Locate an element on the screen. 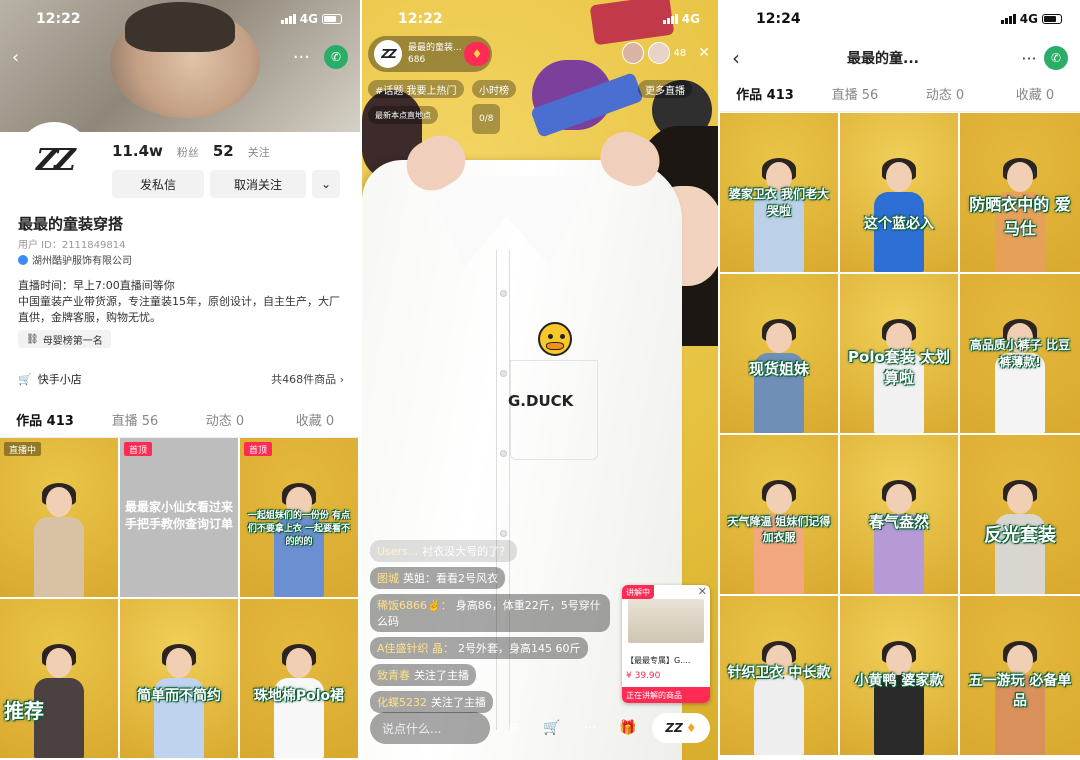 This screenshot has width=1080, height=760. video-thumbnail: 婆家卫衣 我们老大哭啦 is located at coordinates (779, 192).